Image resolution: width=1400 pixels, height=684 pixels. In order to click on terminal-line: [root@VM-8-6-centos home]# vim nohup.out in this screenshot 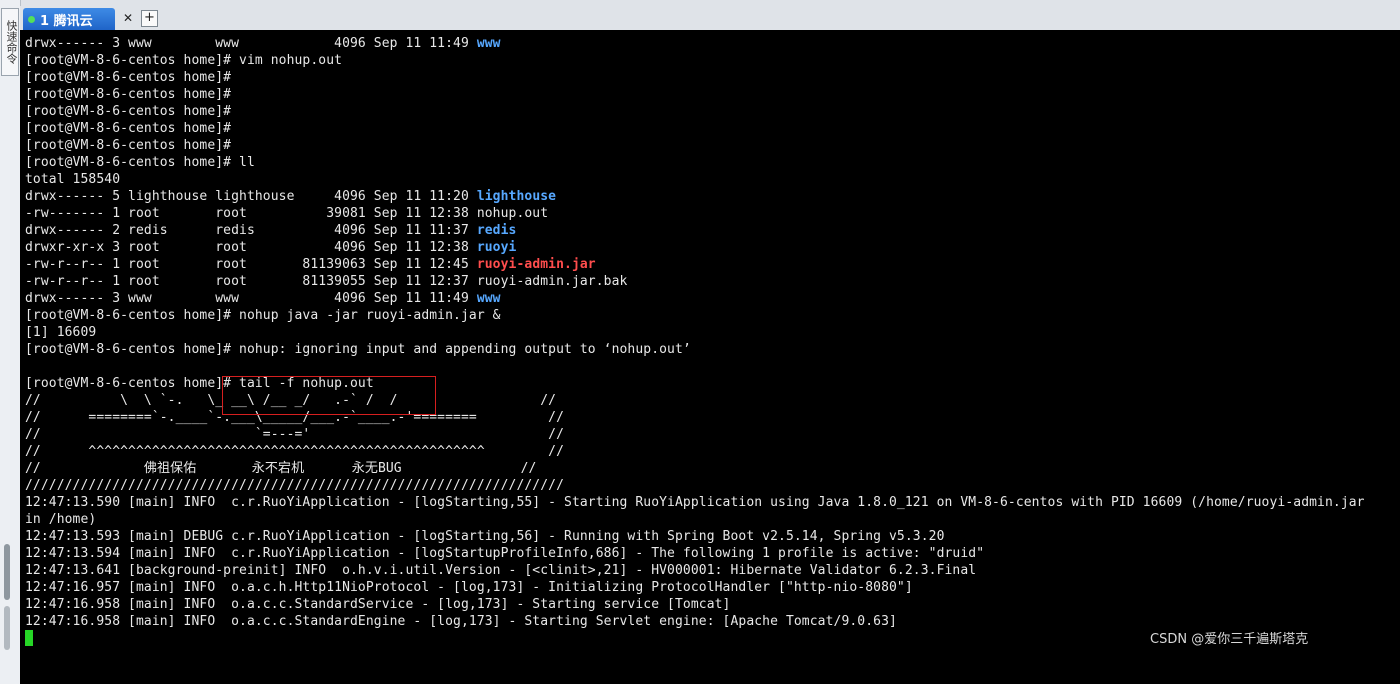, I will do `click(695, 60)`.